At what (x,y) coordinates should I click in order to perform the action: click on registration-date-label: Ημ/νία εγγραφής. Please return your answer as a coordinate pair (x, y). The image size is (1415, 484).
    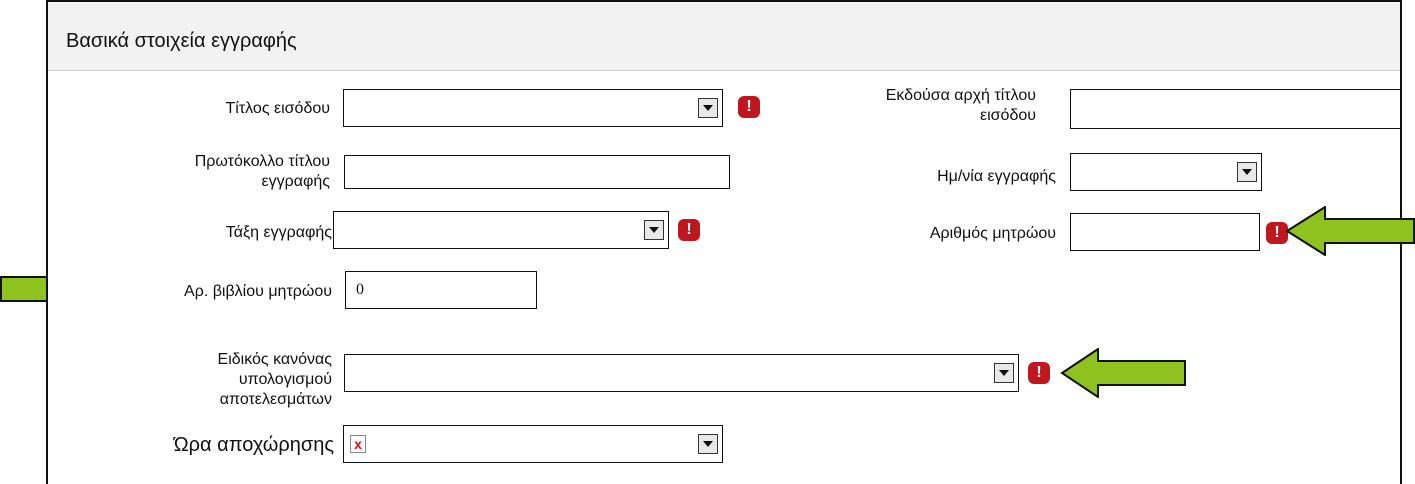
    Looking at the image, I should click on (996, 176).